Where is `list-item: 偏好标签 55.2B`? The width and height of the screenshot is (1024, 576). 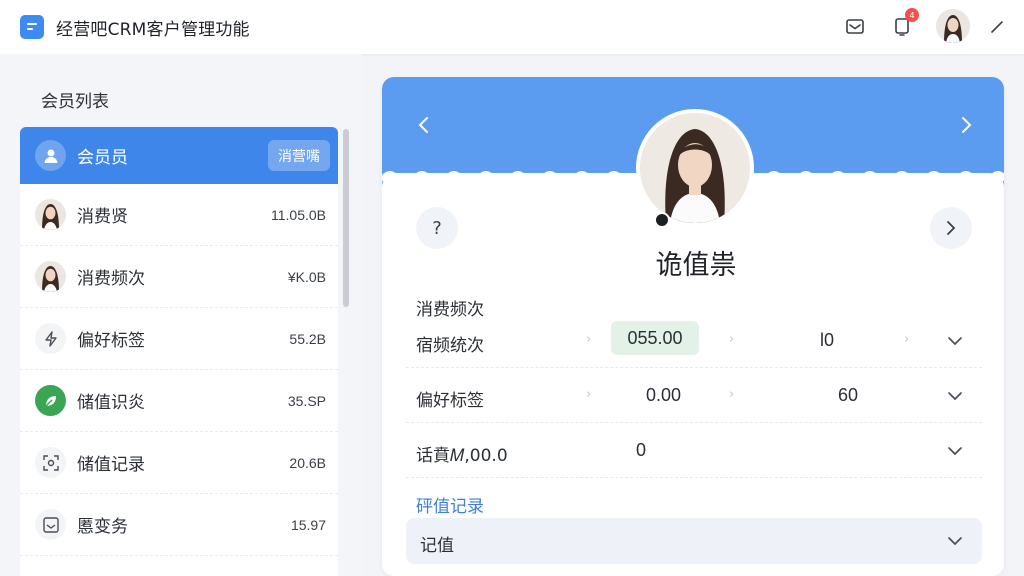 list-item: 偏好标签 55.2B is located at coordinates (179, 339).